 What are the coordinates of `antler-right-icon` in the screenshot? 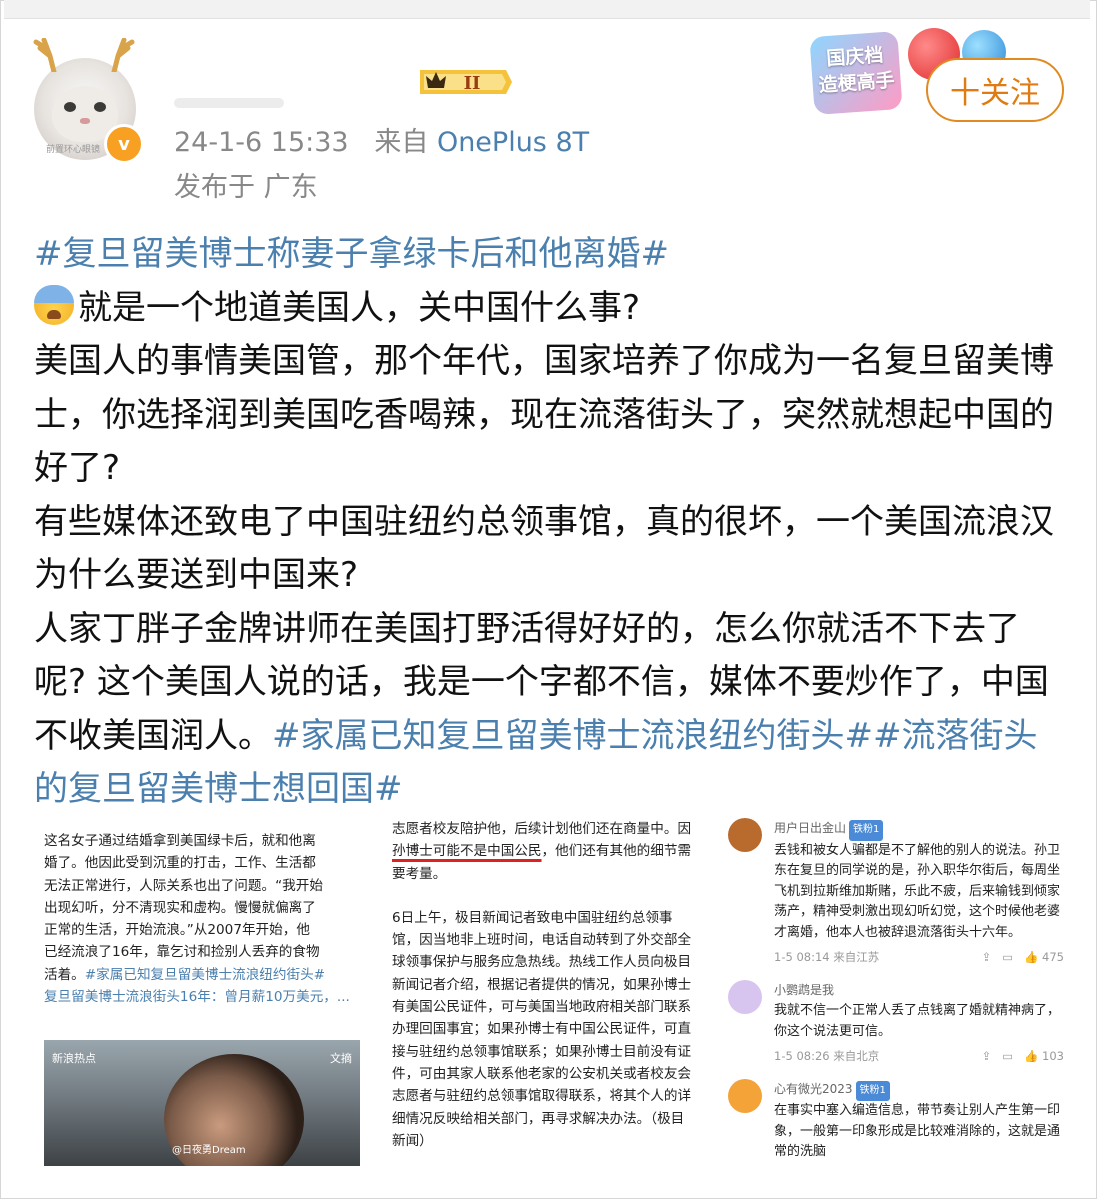 It's located at (123, 55).